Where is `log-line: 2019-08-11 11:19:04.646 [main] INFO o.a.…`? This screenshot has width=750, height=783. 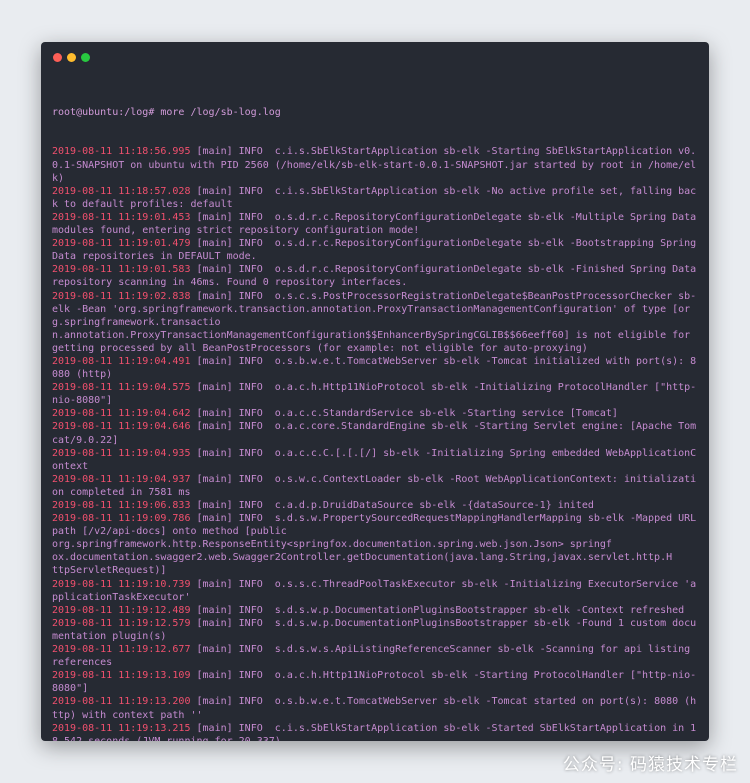
log-line: 2019-08-11 11:19:04.646 [main] INFO o.a.… is located at coordinates (377, 433).